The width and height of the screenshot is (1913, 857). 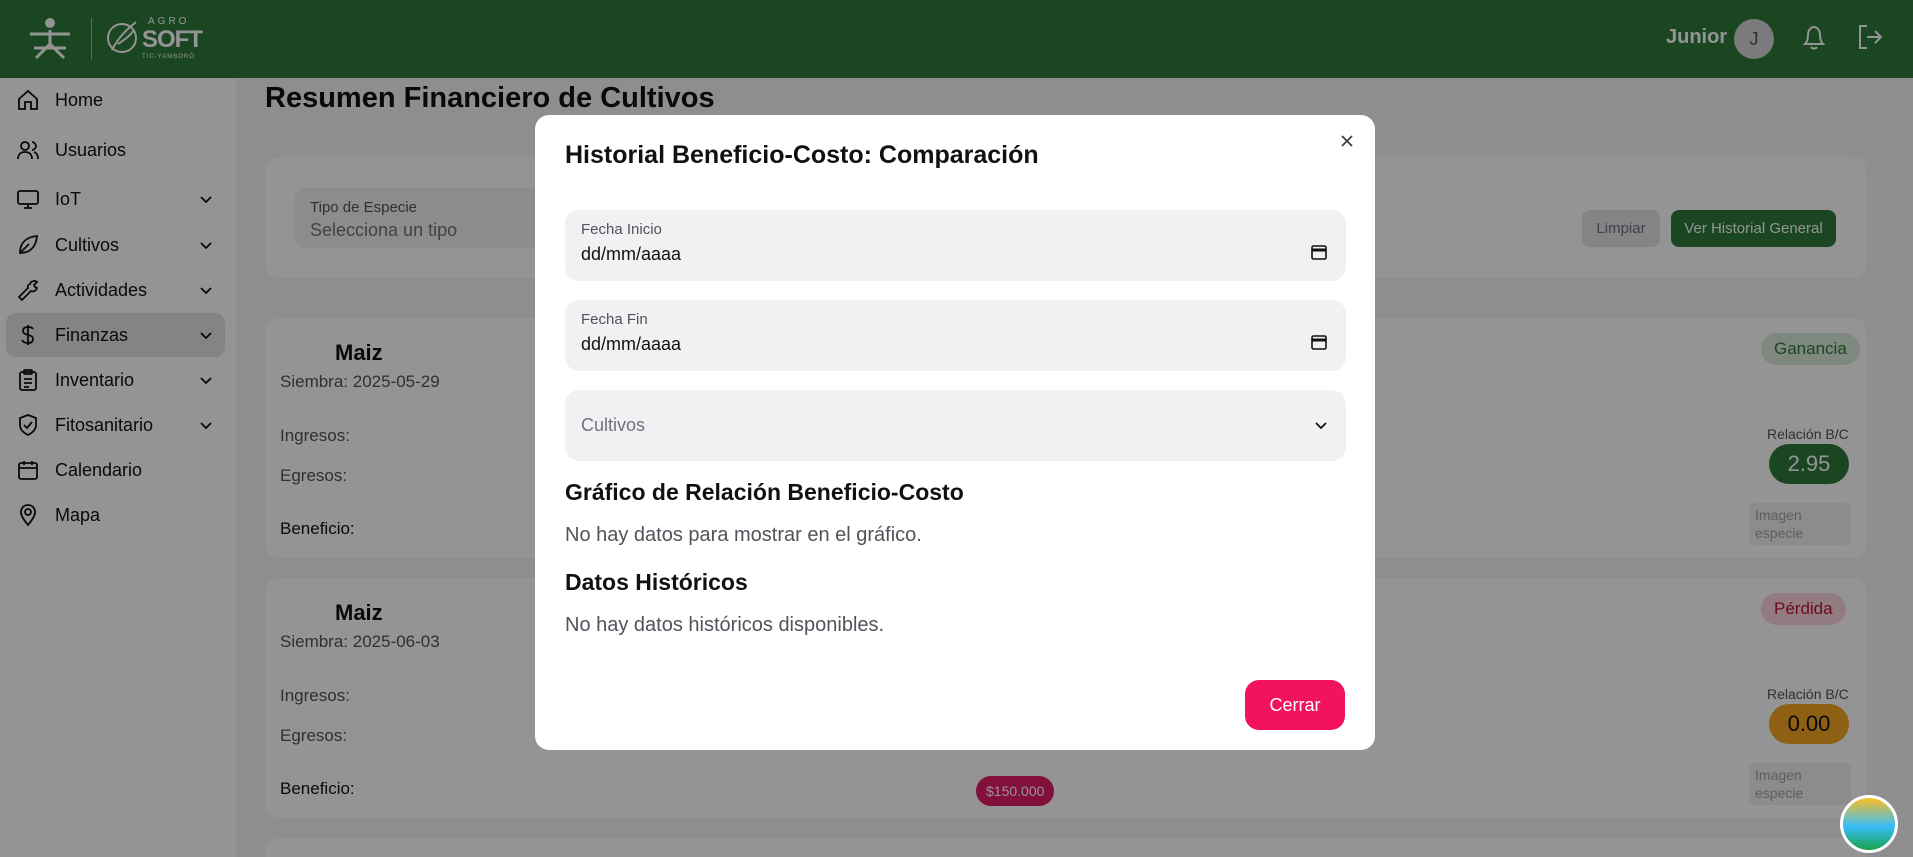 What do you see at coordinates (1295, 705) in the screenshot?
I see `close-button: Cerrar` at bounding box center [1295, 705].